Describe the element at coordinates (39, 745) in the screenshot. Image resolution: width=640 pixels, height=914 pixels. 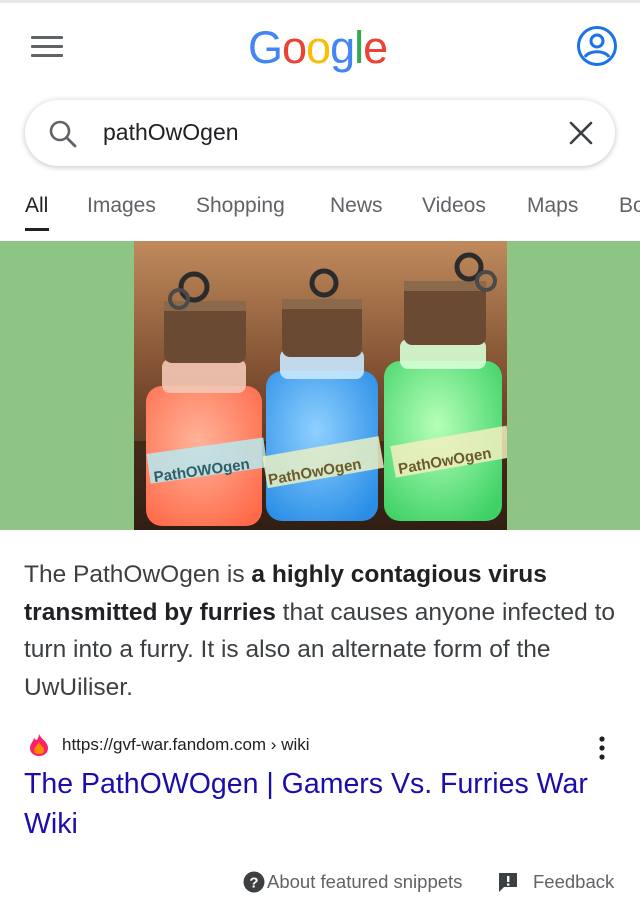
I see `fandom-flame-icon` at that location.